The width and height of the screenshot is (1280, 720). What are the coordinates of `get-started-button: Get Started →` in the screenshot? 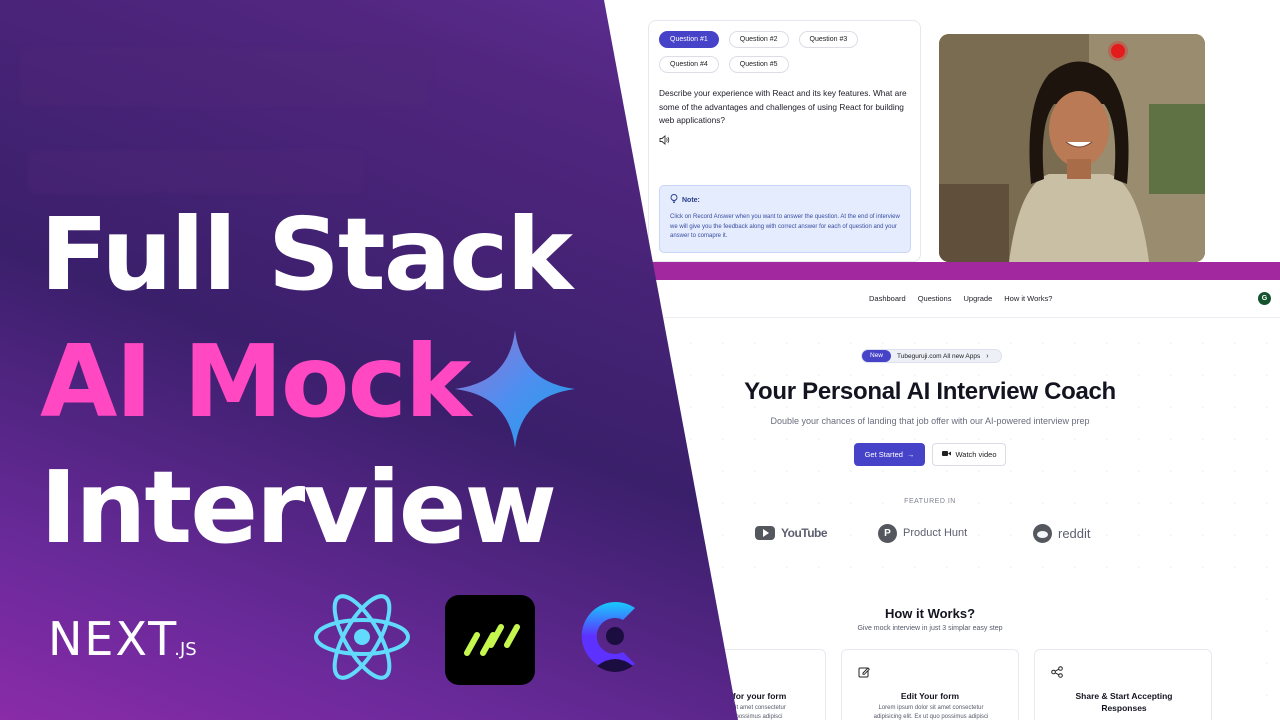 It's located at (889, 454).